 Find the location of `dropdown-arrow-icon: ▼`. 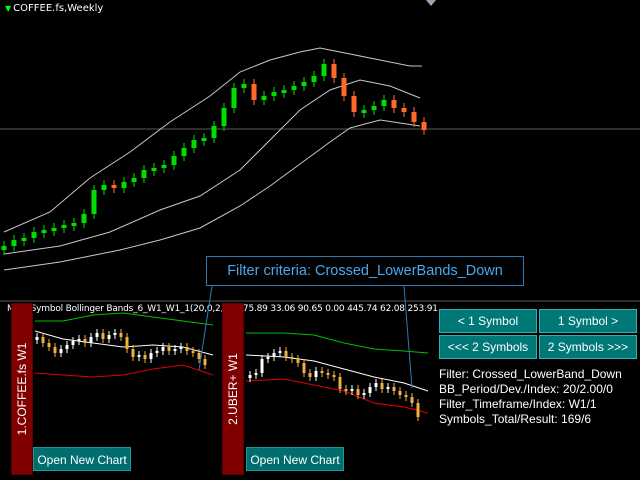

dropdown-arrow-icon: ▼ is located at coordinates (8, 8).